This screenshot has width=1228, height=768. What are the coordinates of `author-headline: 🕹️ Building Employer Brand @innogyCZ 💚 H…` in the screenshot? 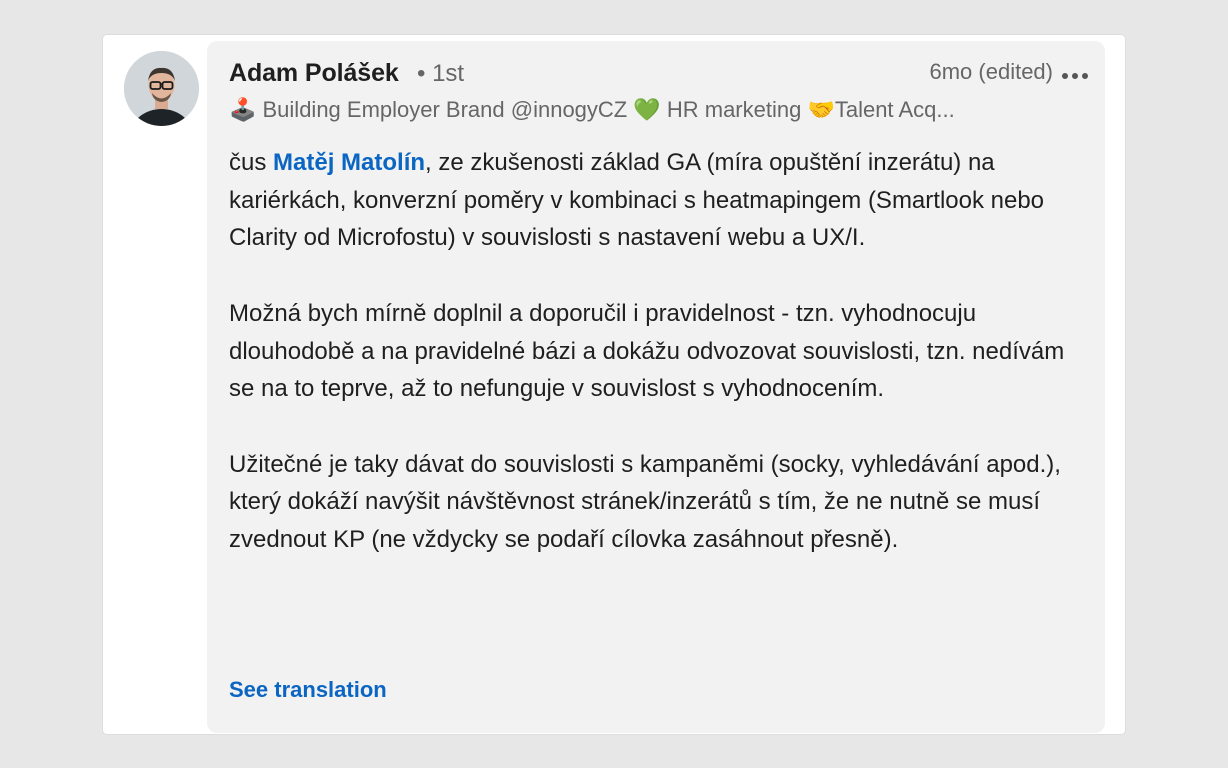 It's located at (592, 109).